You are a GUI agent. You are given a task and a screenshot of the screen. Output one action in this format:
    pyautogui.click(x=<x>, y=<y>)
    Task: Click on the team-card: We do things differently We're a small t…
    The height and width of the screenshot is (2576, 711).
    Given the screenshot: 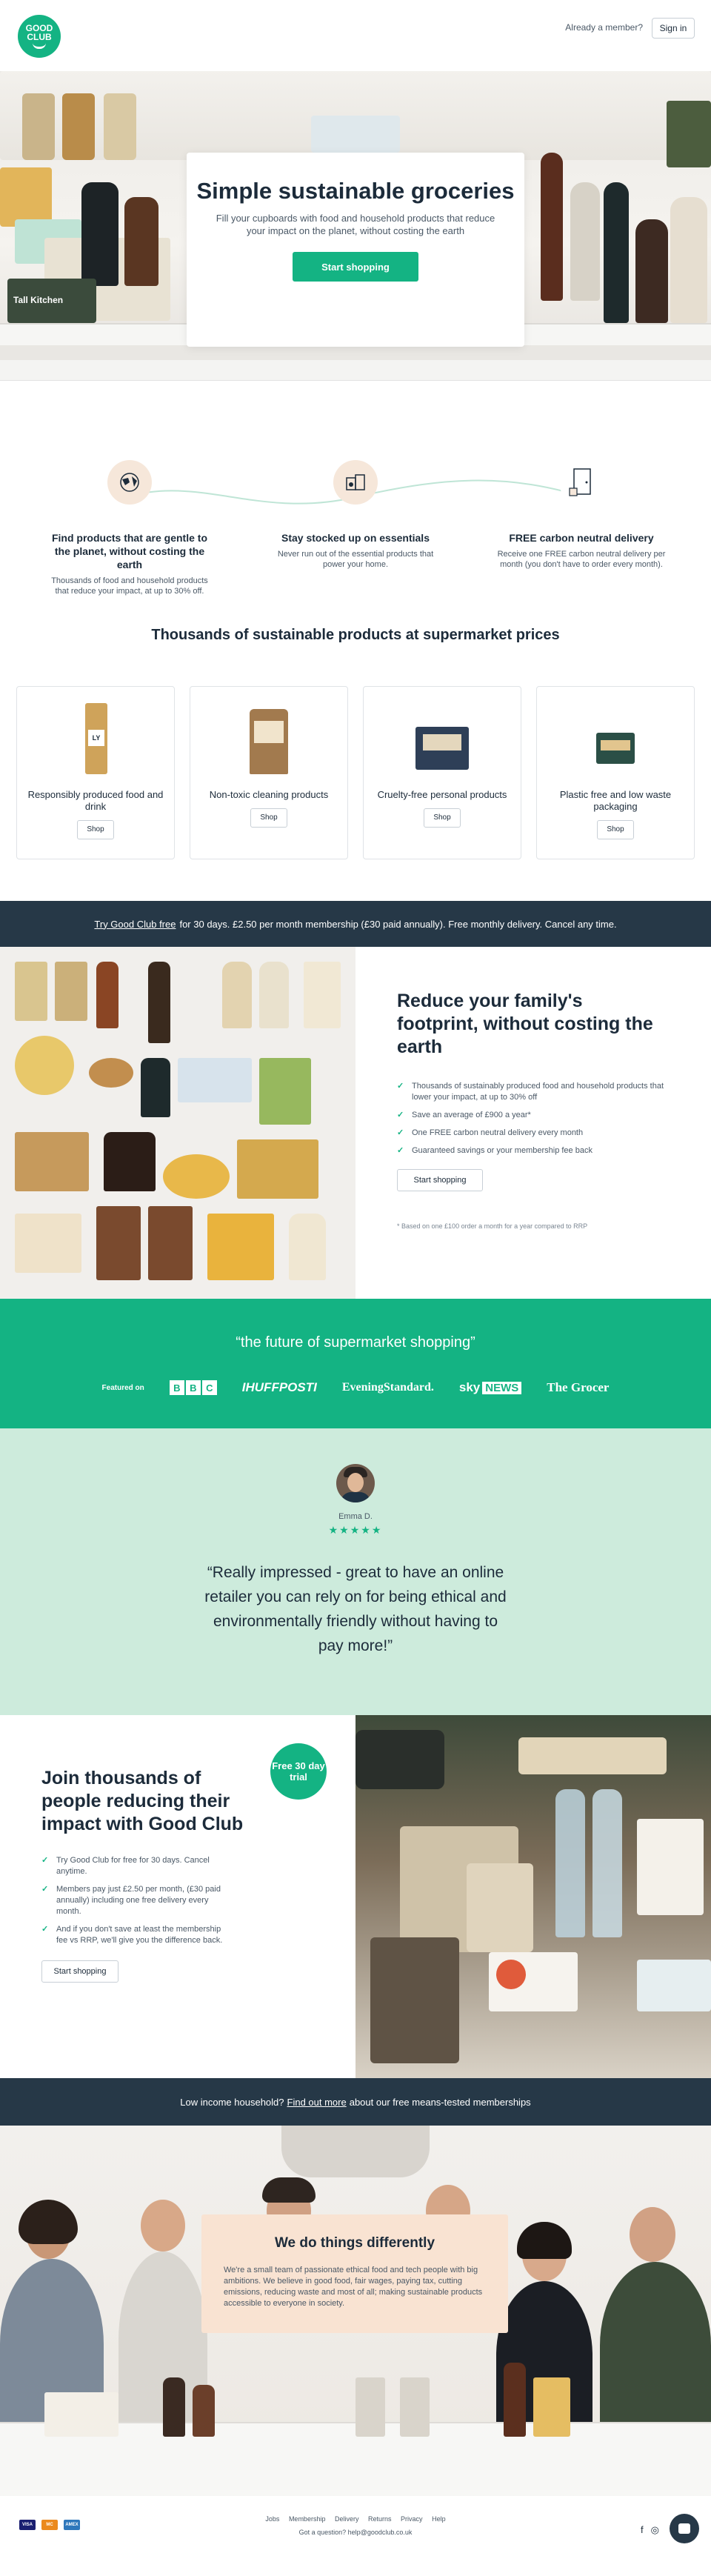 What is the action you would take?
    pyautogui.click(x=354, y=2273)
    